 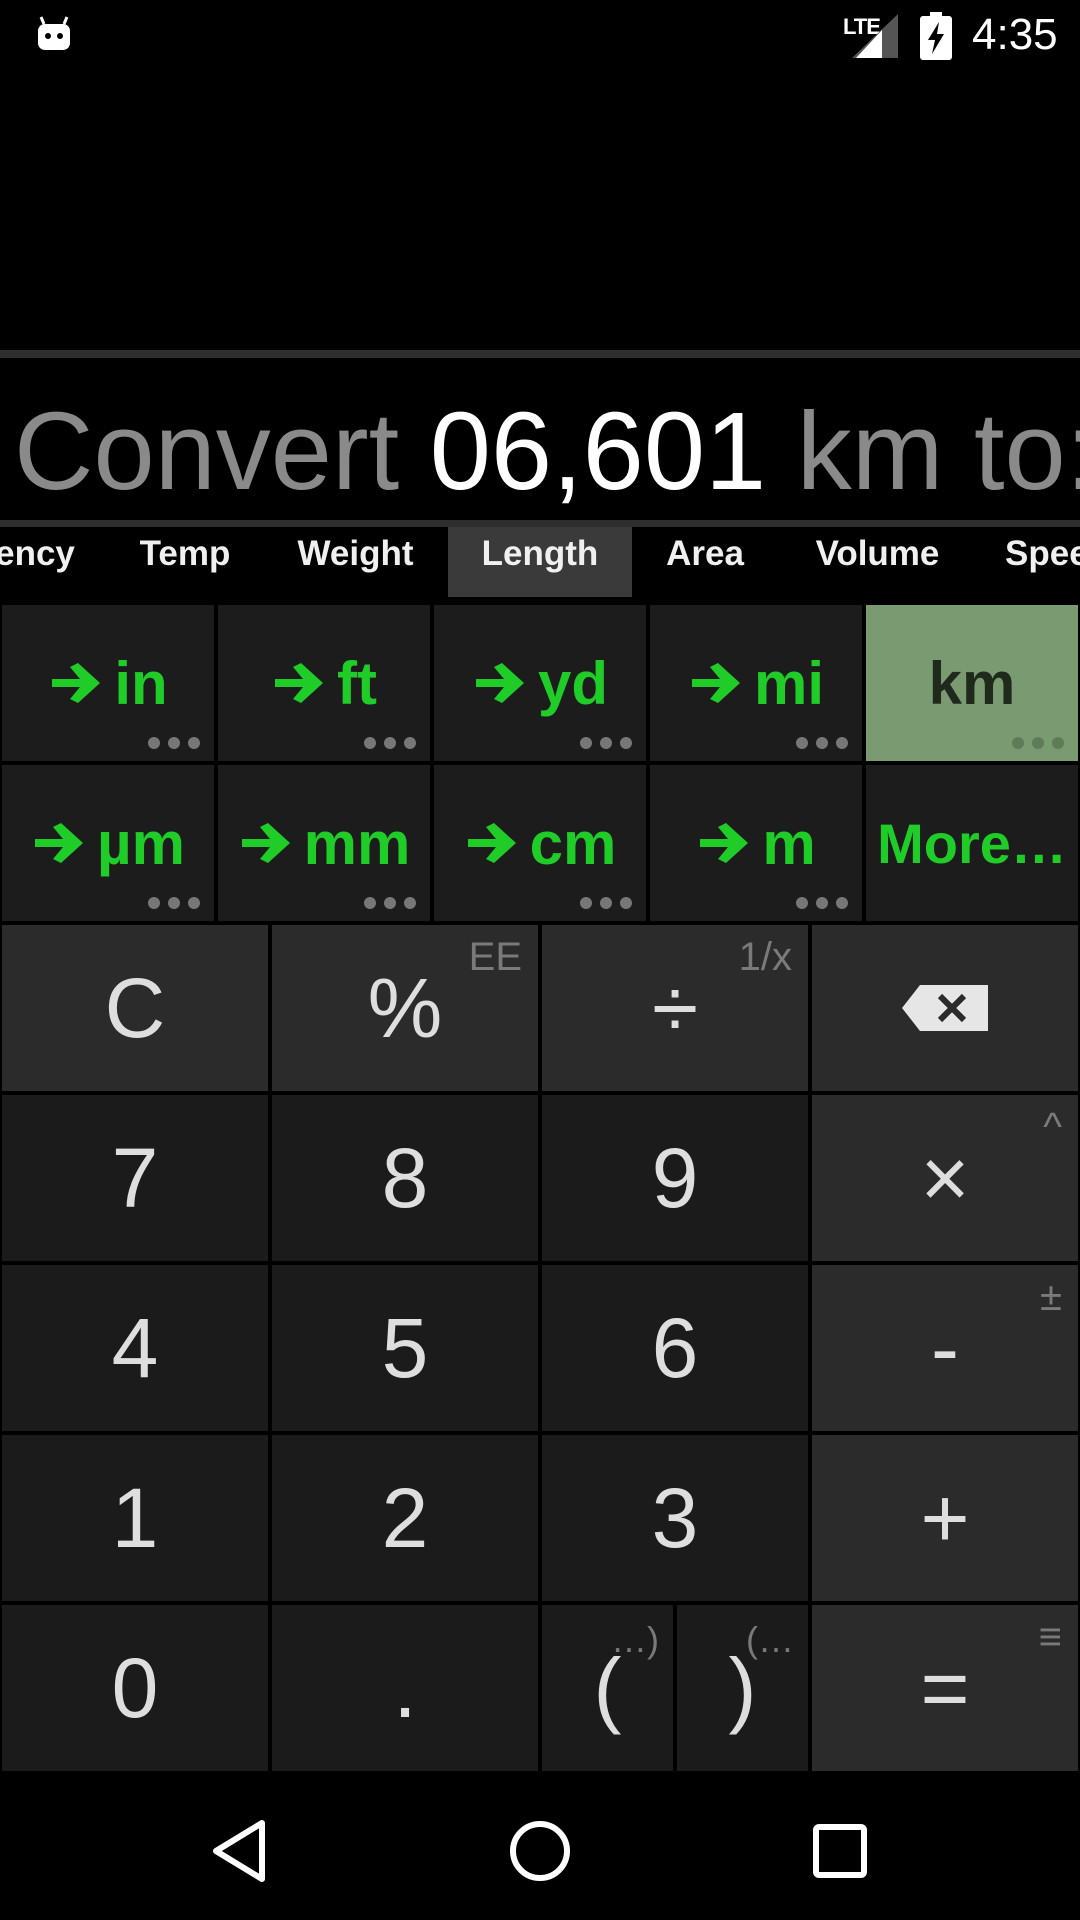 I want to click on digit-1-button: 1, so click(x=135, y=1518).